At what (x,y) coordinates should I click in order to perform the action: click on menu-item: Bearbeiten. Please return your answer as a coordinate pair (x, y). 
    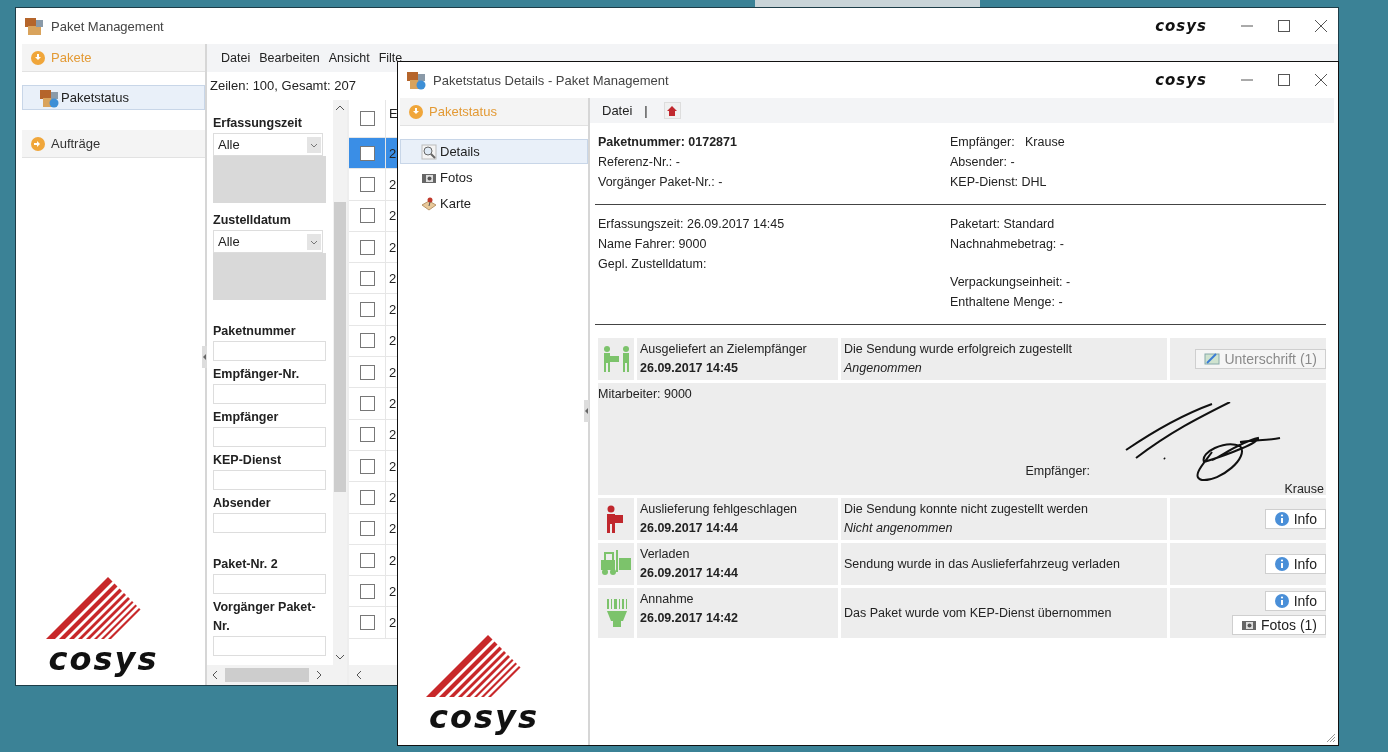
    Looking at the image, I should click on (289, 58).